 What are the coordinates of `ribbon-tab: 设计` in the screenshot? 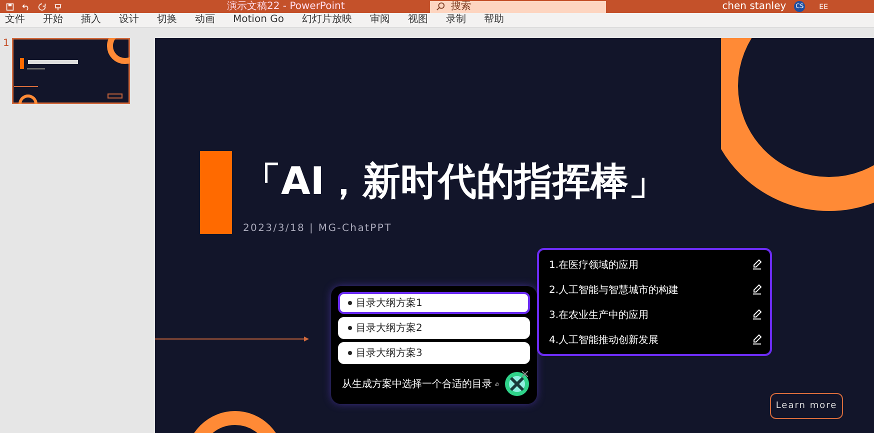 It's located at (129, 20).